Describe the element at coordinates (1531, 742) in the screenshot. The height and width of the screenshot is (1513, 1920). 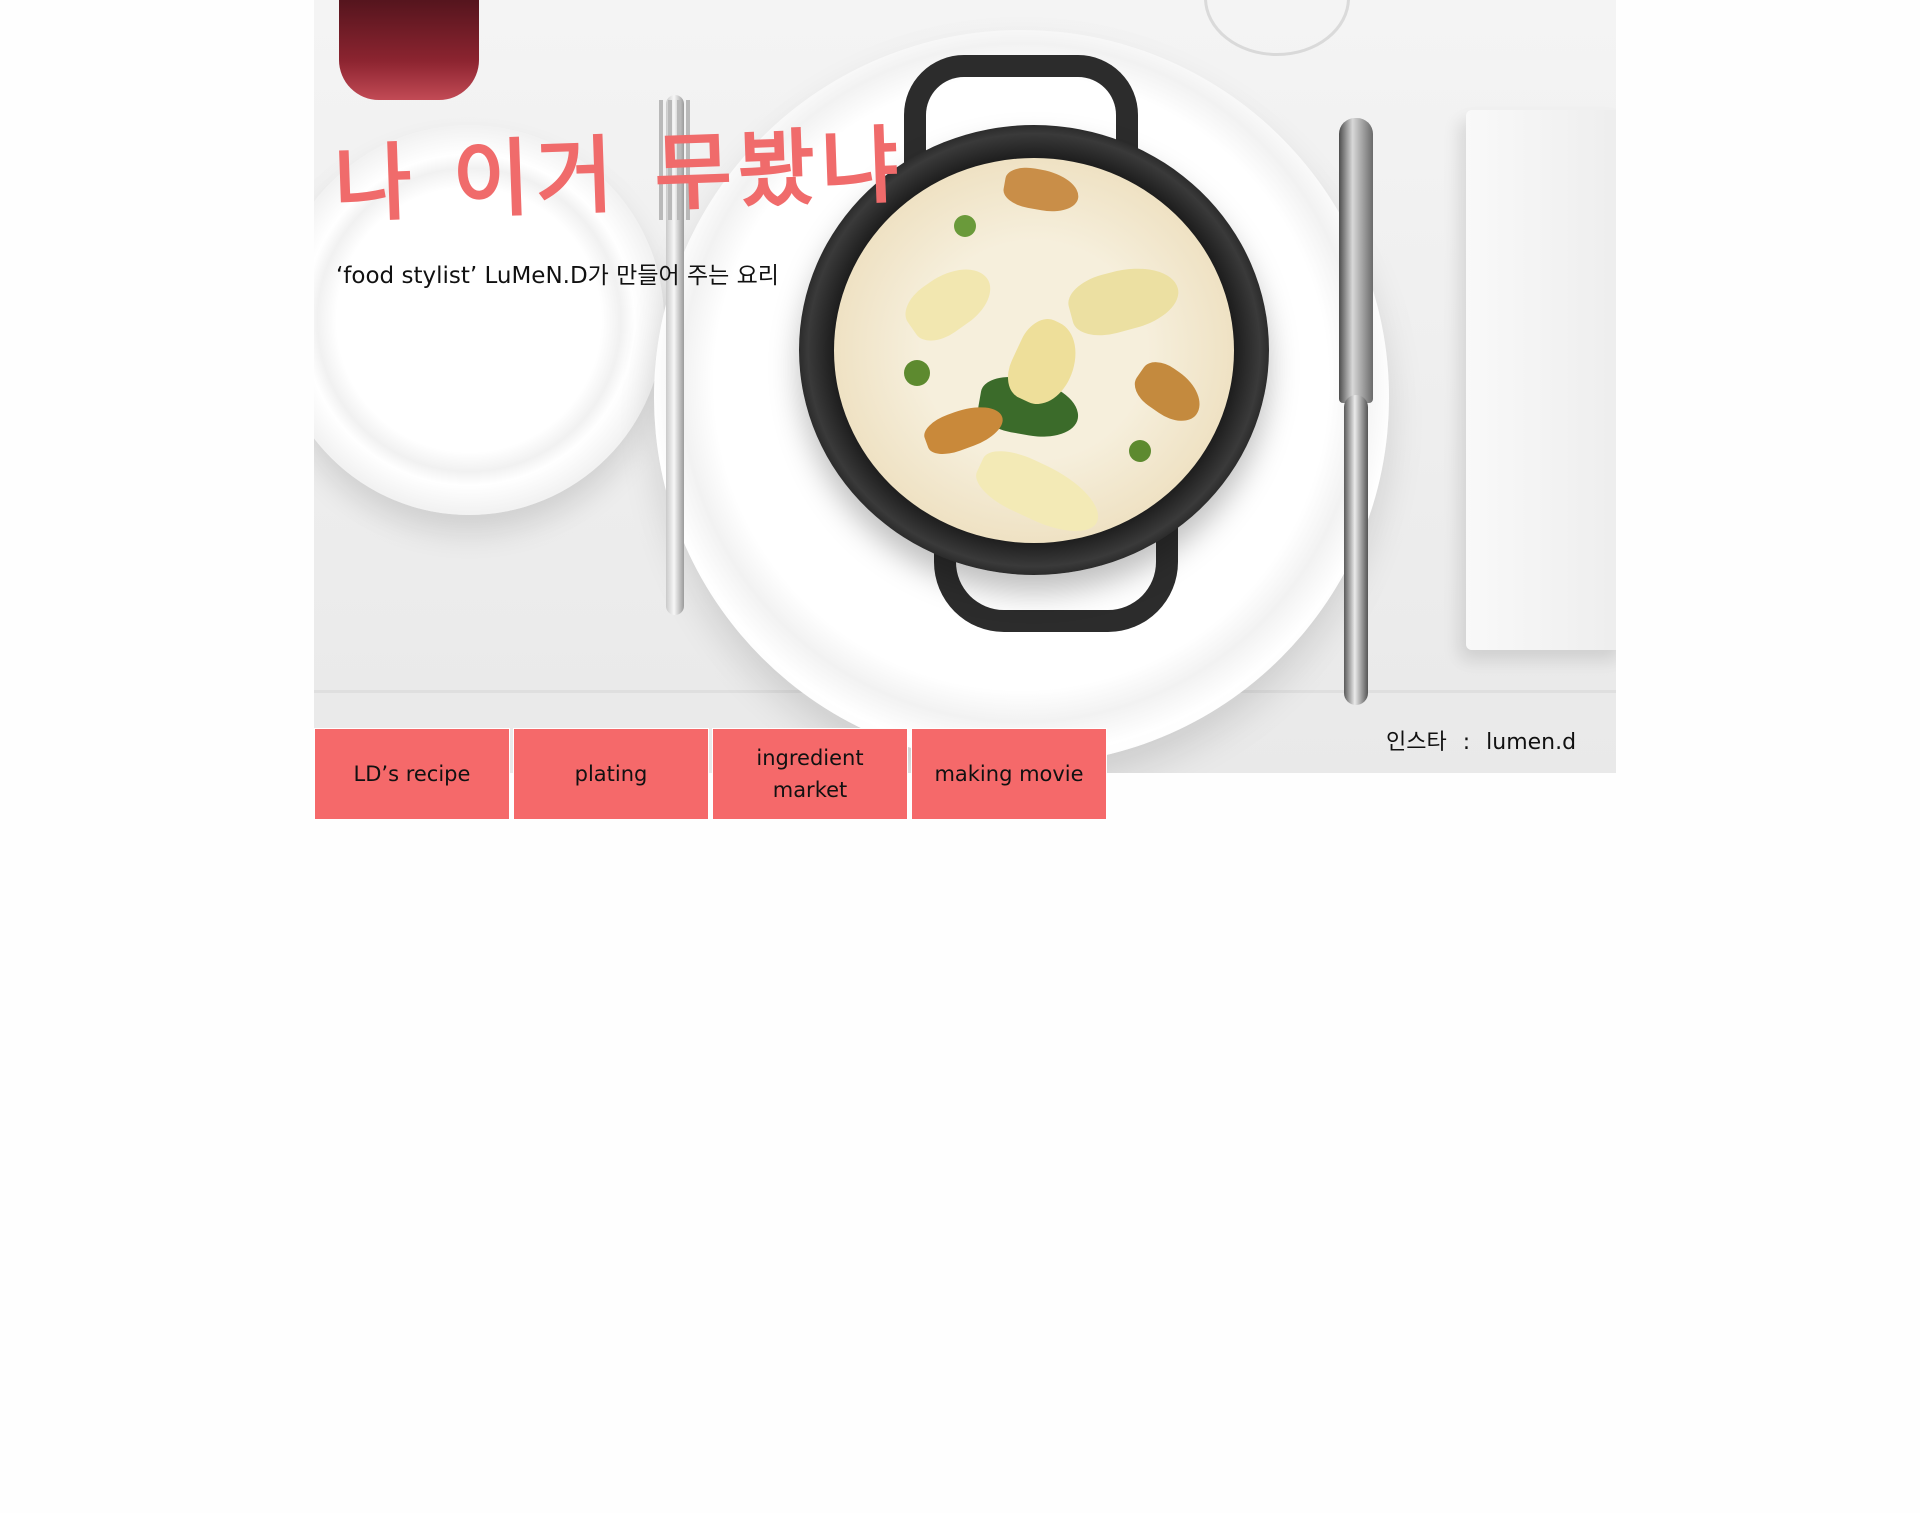
I see `instagram-handle: lumen.d` at that location.